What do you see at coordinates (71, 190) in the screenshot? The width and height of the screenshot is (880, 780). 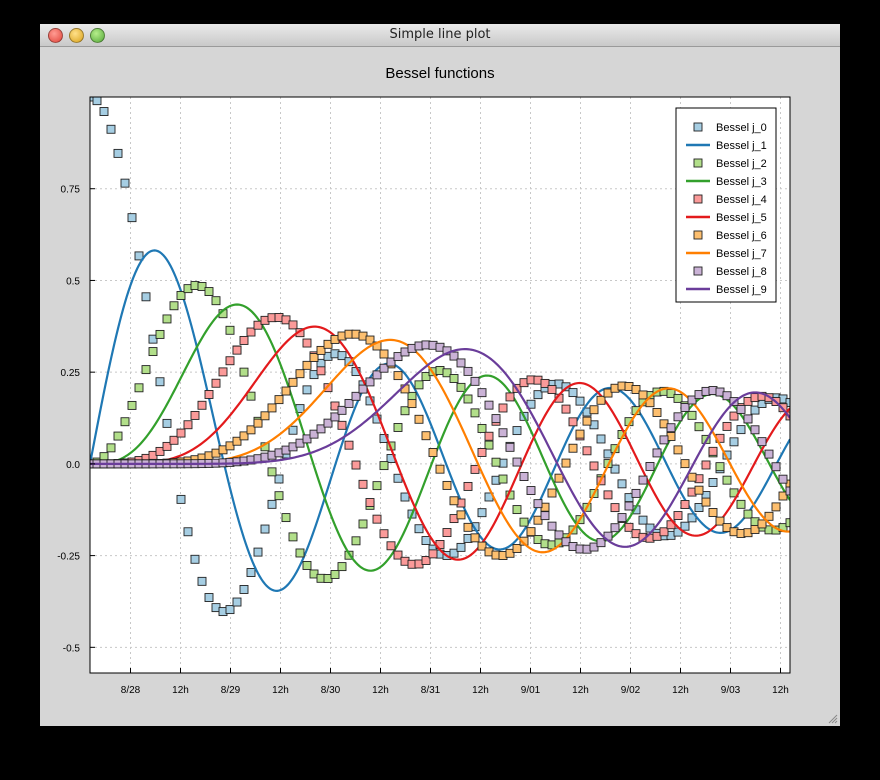 I see `y-tick-label: 0.75` at bounding box center [71, 190].